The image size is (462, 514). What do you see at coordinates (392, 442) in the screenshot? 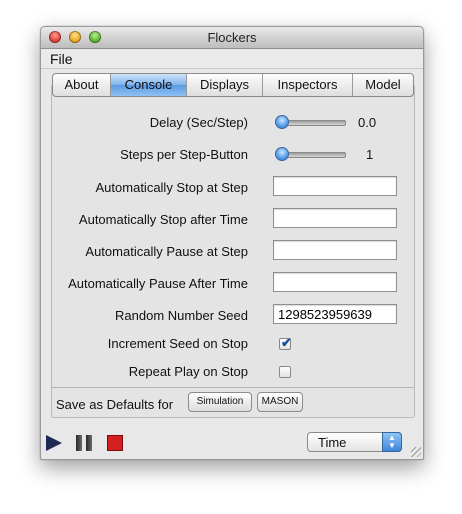
I see `select-arrows-icon: ▲ ▼` at bounding box center [392, 442].